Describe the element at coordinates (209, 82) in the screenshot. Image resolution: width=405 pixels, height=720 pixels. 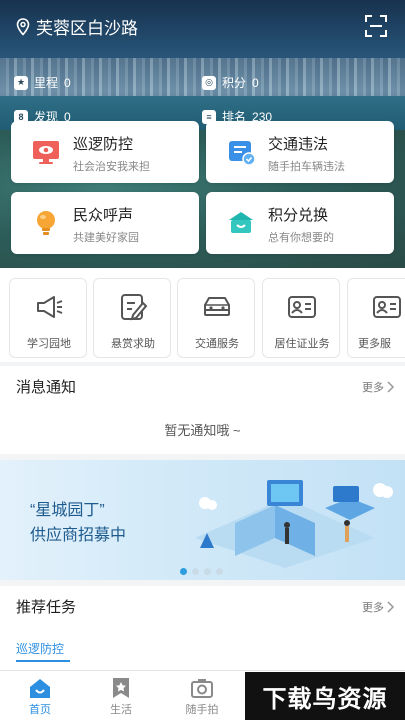
I see `coin-icon: ◎` at that location.